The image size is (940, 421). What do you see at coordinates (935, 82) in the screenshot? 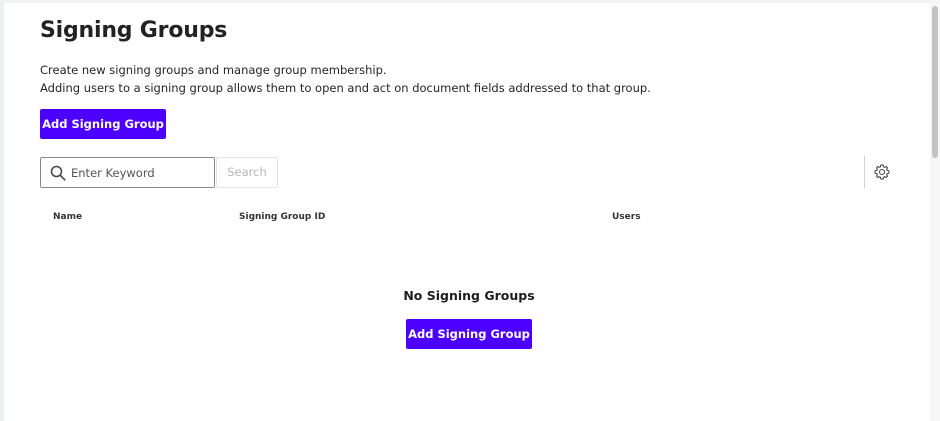
I see `scrollbar-thumb` at bounding box center [935, 82].